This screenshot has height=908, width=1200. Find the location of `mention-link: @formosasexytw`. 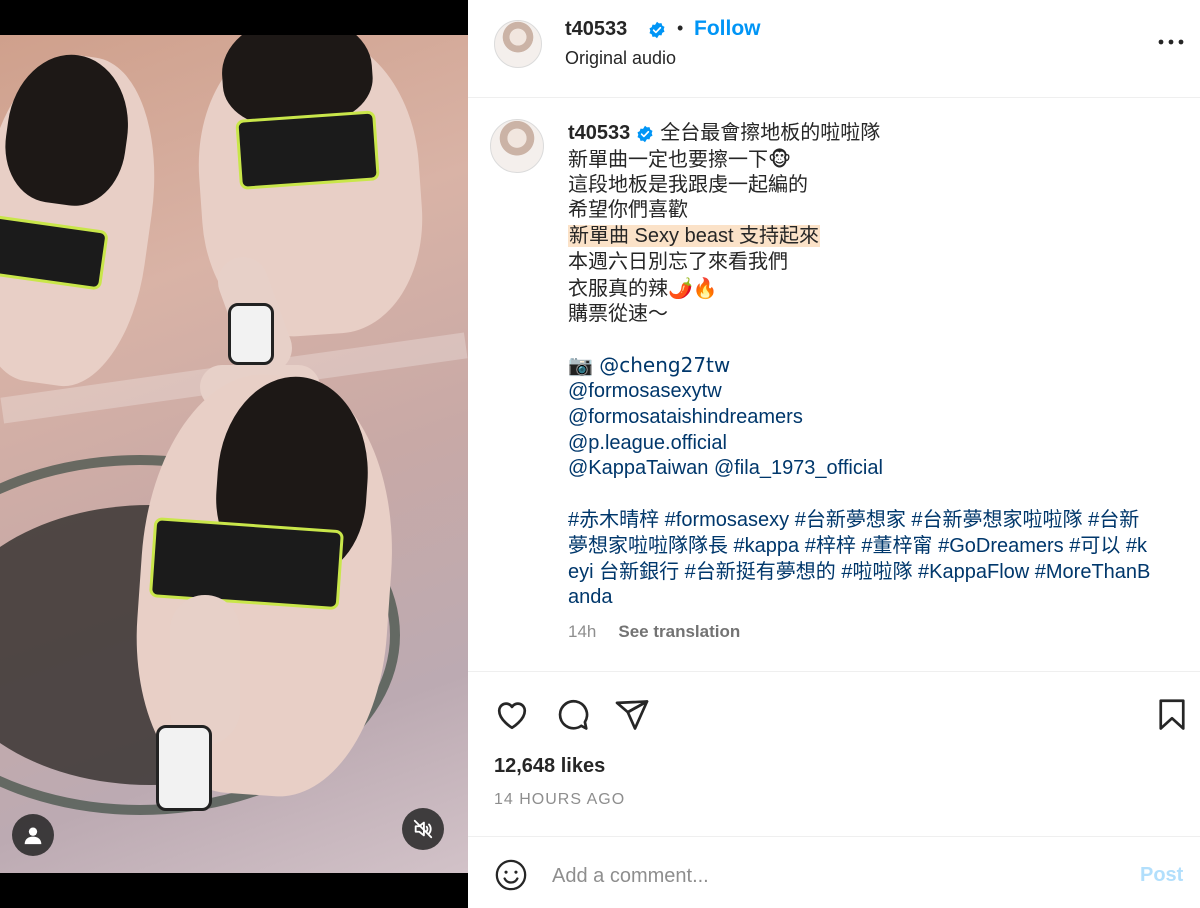

mention-link: @formosasexytw is located at coordinates (868, 392).